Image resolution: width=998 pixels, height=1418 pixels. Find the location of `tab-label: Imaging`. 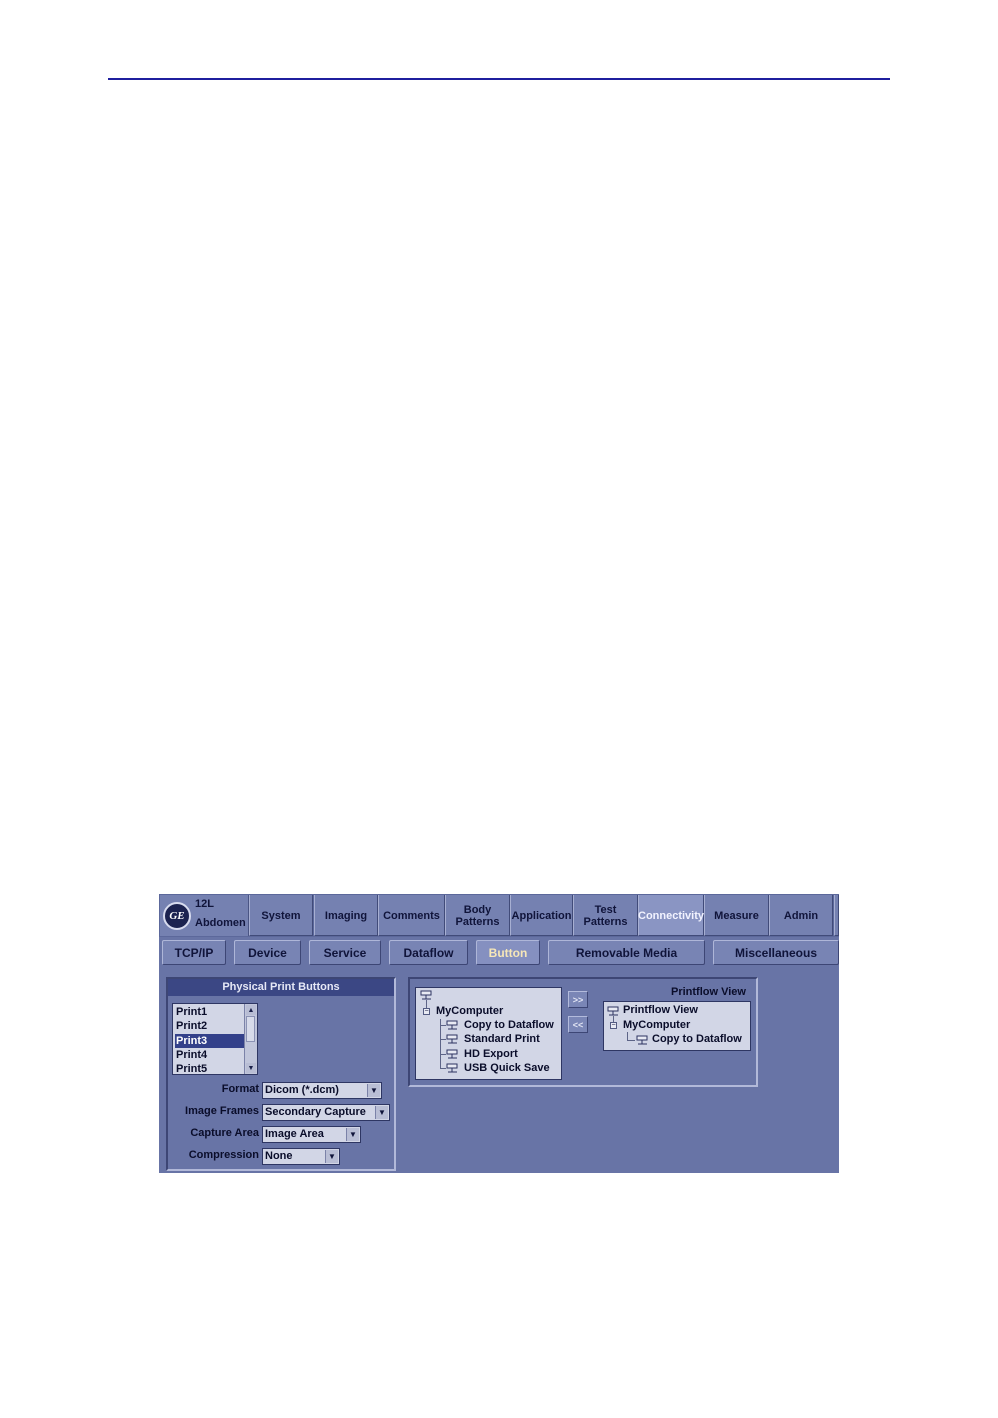

tab-label: Imaging is located at coordinates (346, 916).